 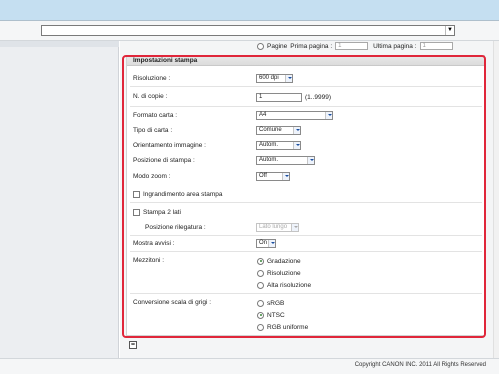 I want to click on last-page-input: 1, so click(x=436, y=46).